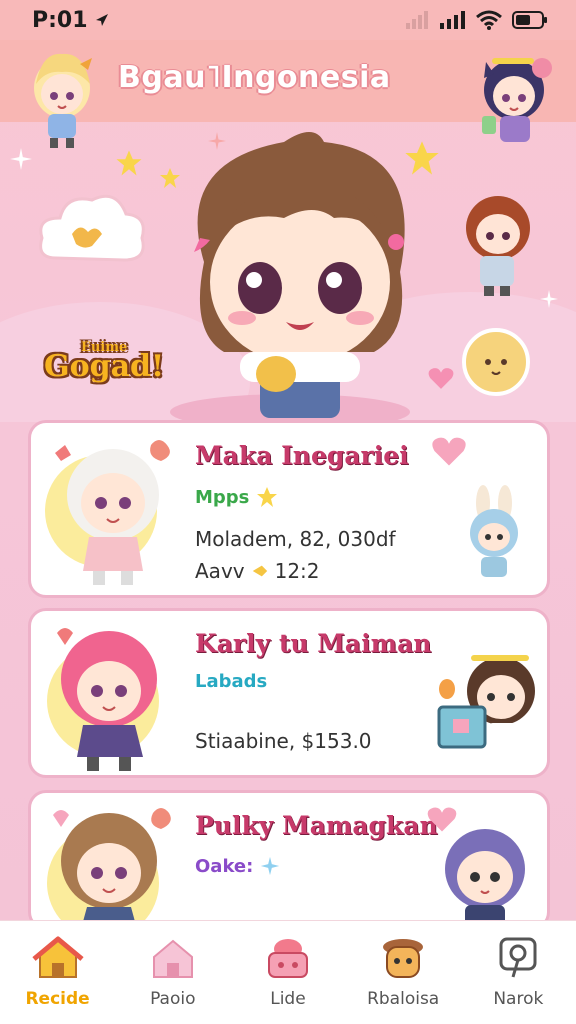  Describe the element at coordinates (283, 741) in the screenshot. I see `card-detail: Stiaabine, $153.0` at that location.